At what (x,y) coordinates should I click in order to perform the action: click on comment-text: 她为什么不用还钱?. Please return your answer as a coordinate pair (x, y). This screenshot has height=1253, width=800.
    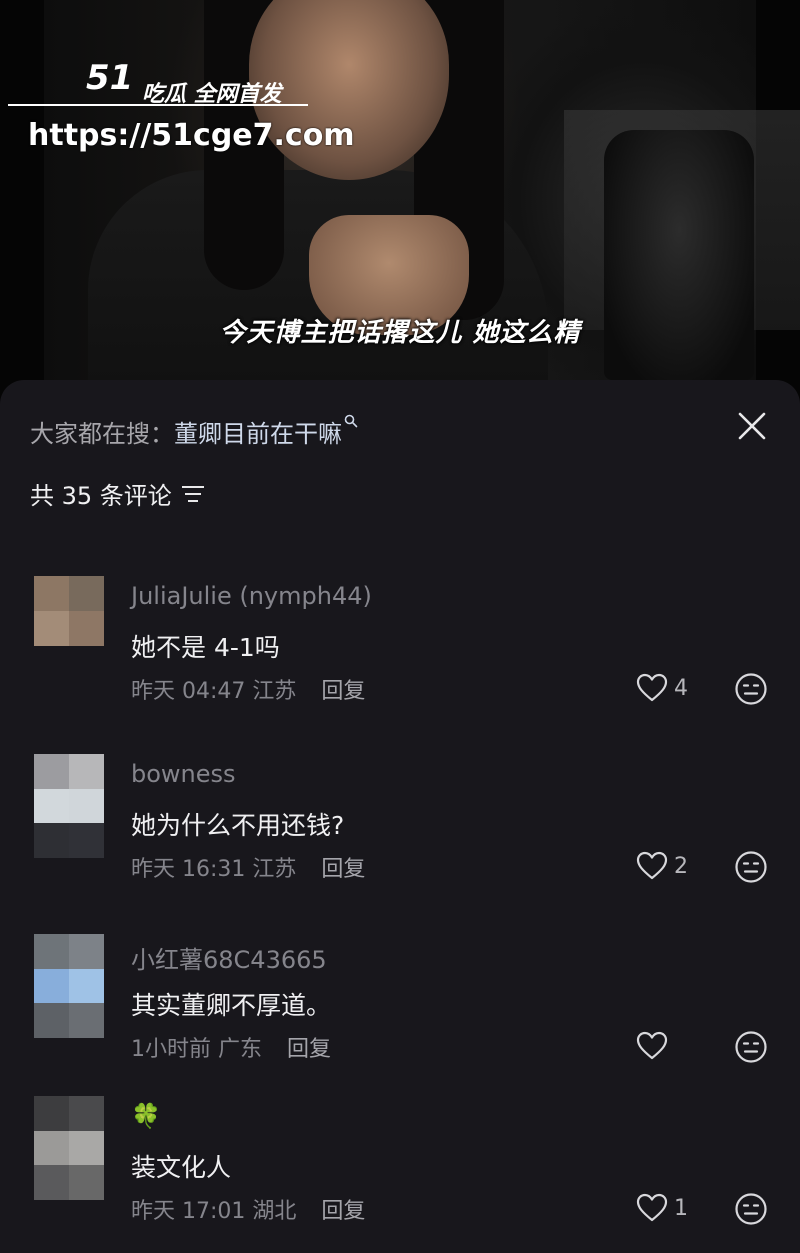
    Looking at the image, I should click on (238, 825).